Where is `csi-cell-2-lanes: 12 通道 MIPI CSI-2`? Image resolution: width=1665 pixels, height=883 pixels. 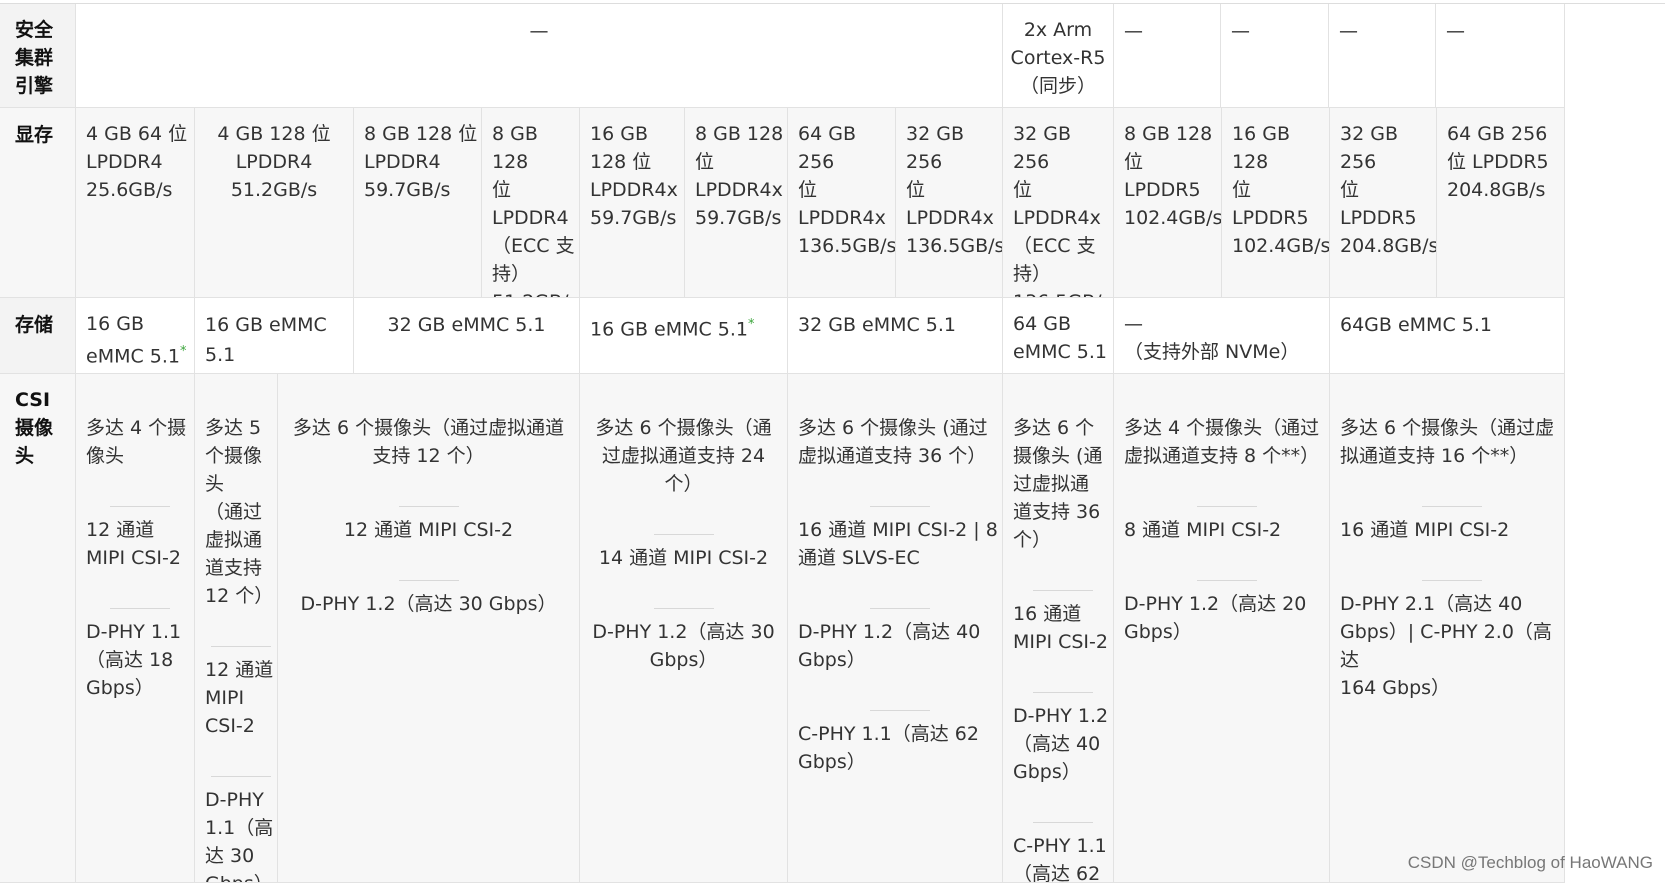
csi-cell-2-lanes: 12 通道 MIPI CSI-2 is located at coordinates (241, 693).